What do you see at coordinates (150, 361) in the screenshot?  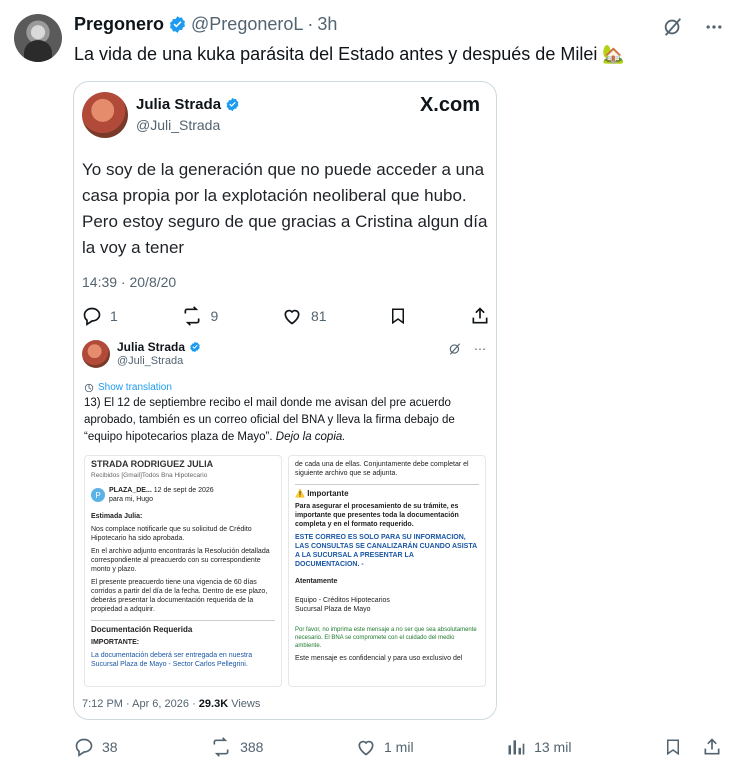 I see `inner-author-handle: @Juli_Strada` at bounding box center [150, 361].